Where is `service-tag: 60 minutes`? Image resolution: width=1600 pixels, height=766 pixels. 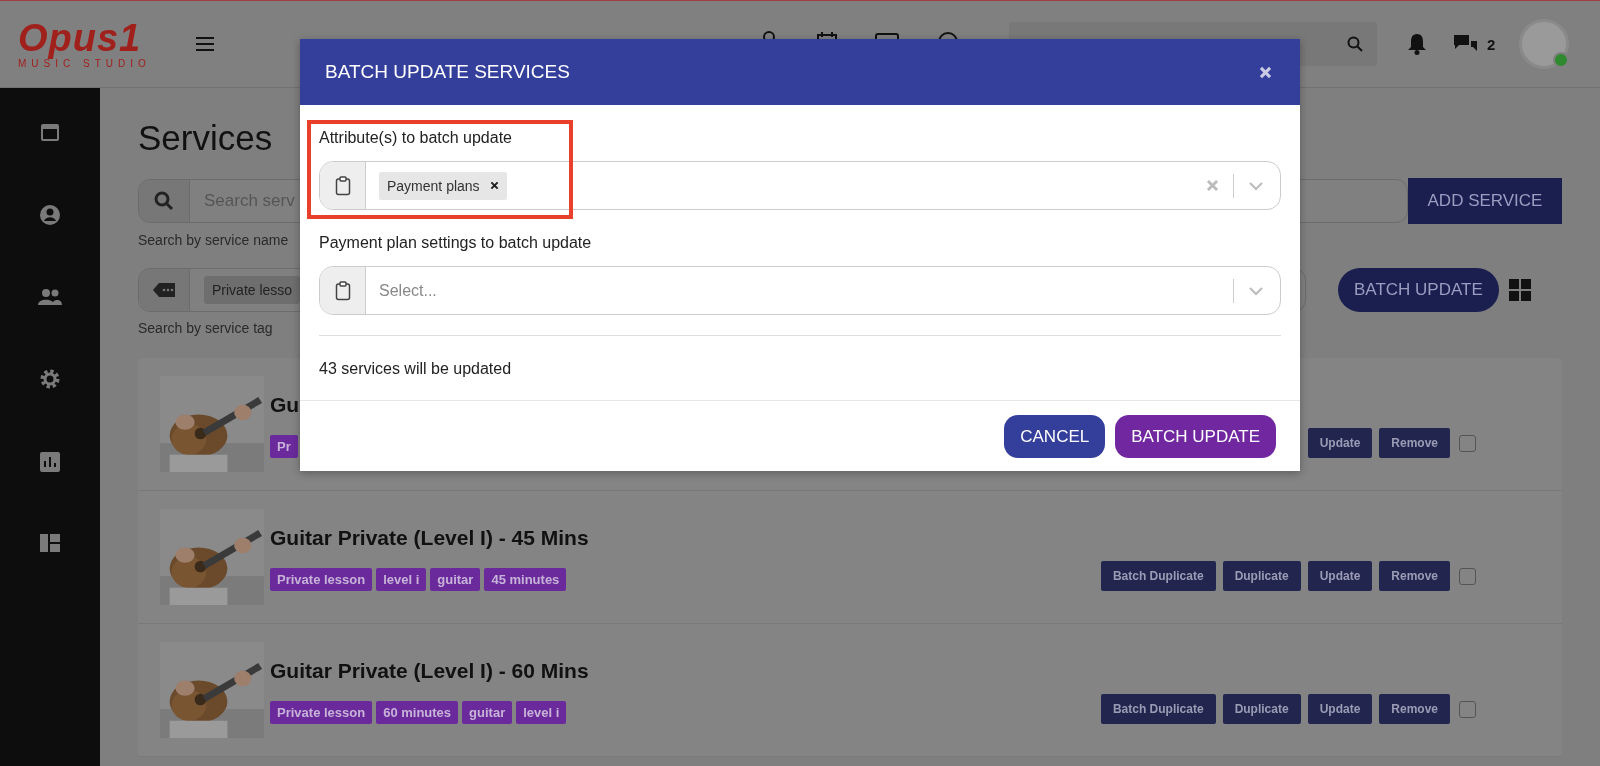
service-tag: 60 minutes is located at coordinates (417, 712).